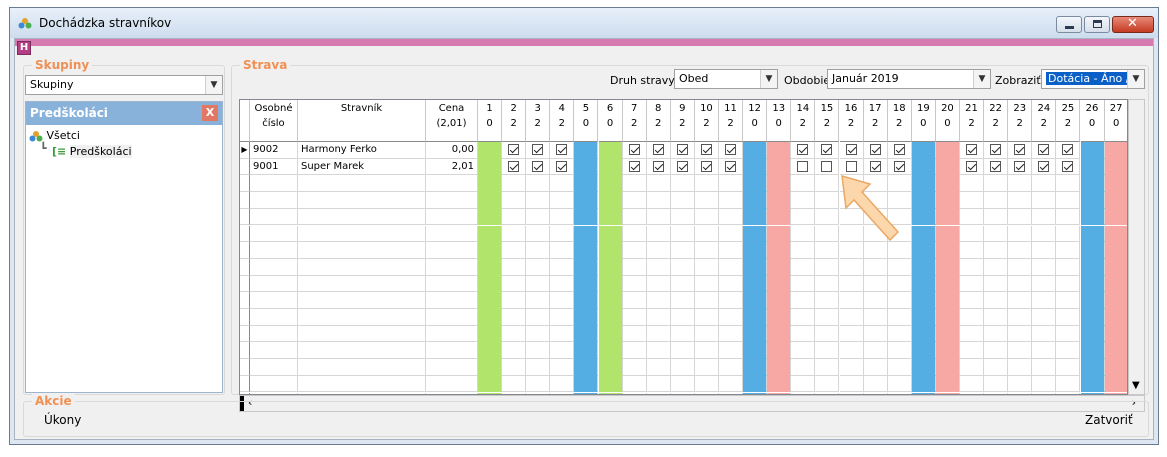 This screenshot has height=457, width=1167. Describe the element at coordinates (245, 384) in the screenshot. I see `row-header` at that location.